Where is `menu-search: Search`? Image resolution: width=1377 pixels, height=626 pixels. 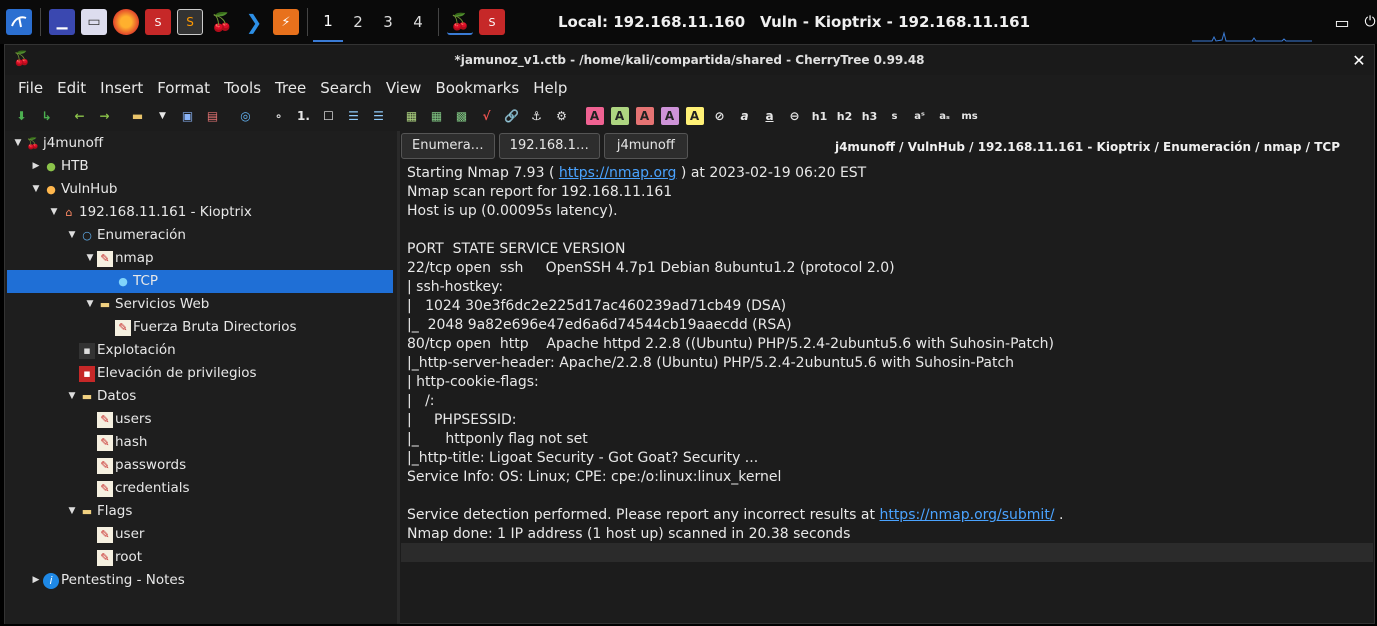
menu-search: Search is located at coordinates (346, 88).